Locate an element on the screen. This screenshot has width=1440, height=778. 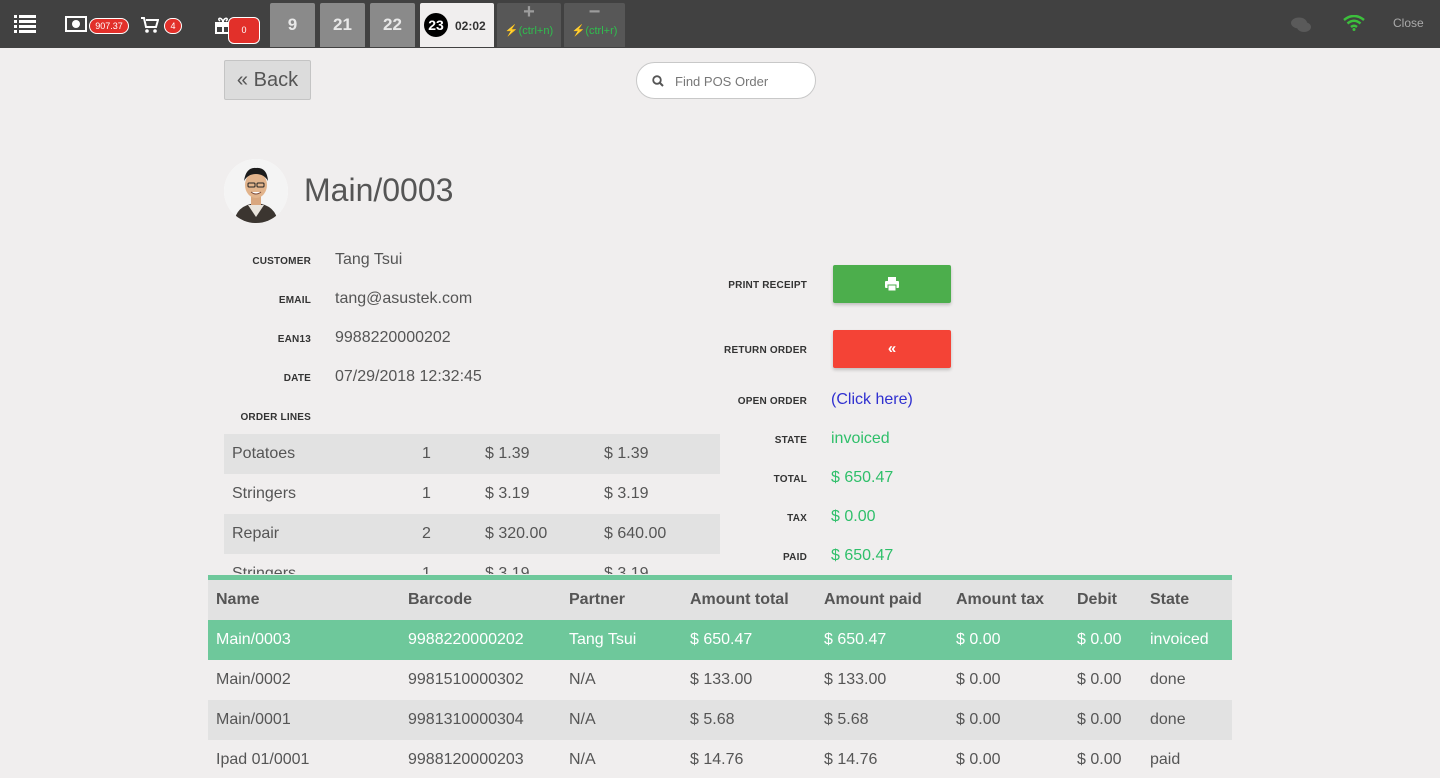
open-order-link: (Click here) is located at coordinates (872, 400).